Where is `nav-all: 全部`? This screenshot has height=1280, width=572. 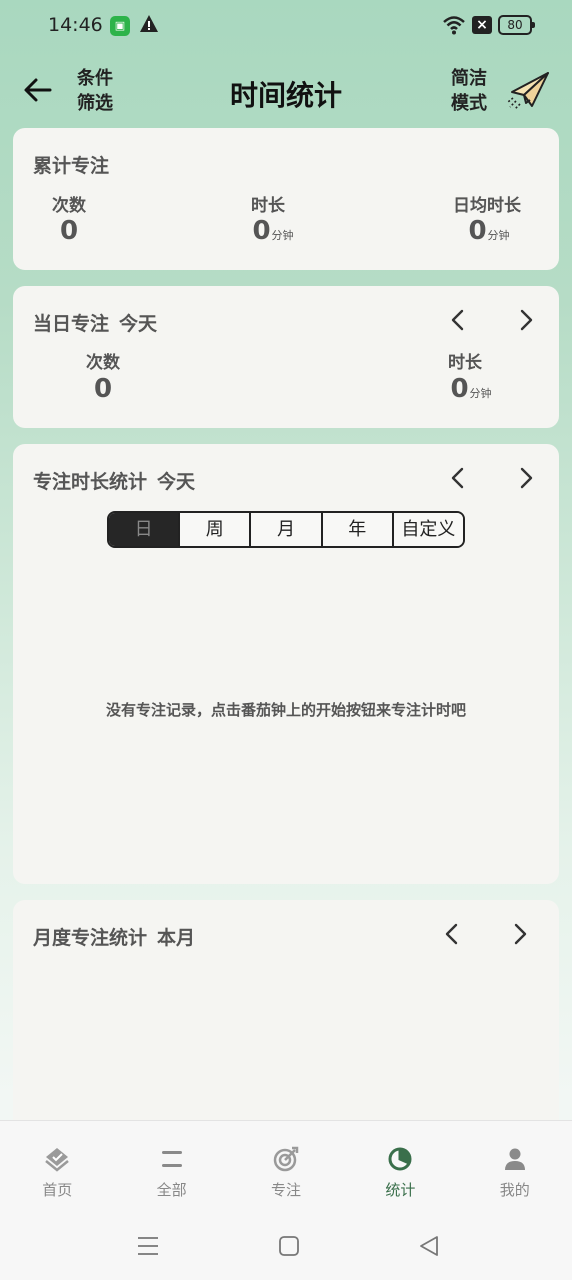 nav-all: 全部 is located at coordinates (171, 1167).